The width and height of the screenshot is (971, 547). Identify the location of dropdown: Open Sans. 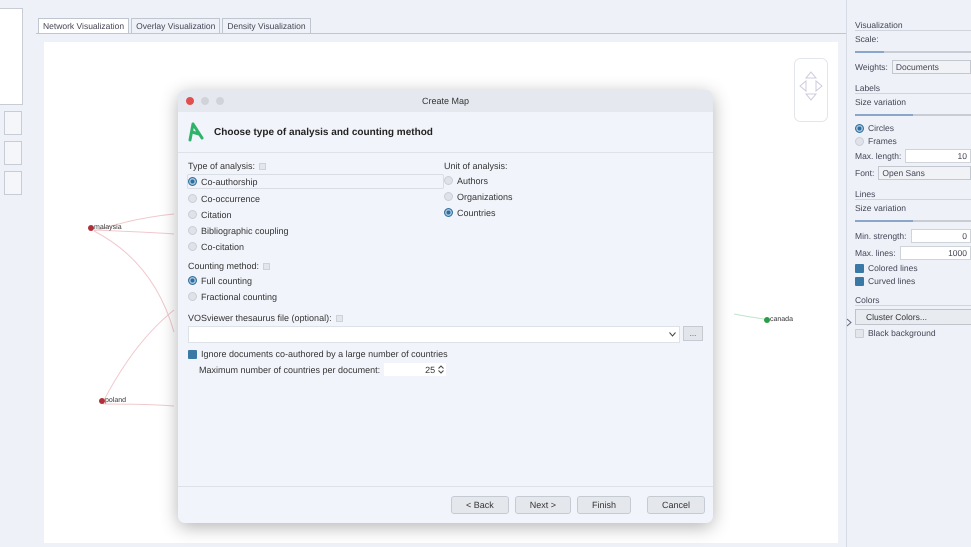
(924, 173).